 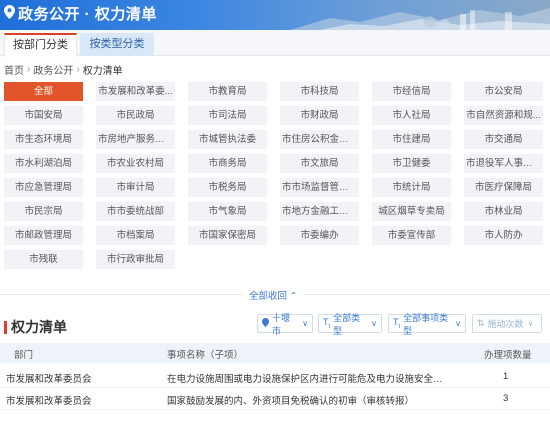 What do you see at coordinates (411, 163) in the screenshot?
I see `department-item: 市卫健委` at bounding box center [411, 163].